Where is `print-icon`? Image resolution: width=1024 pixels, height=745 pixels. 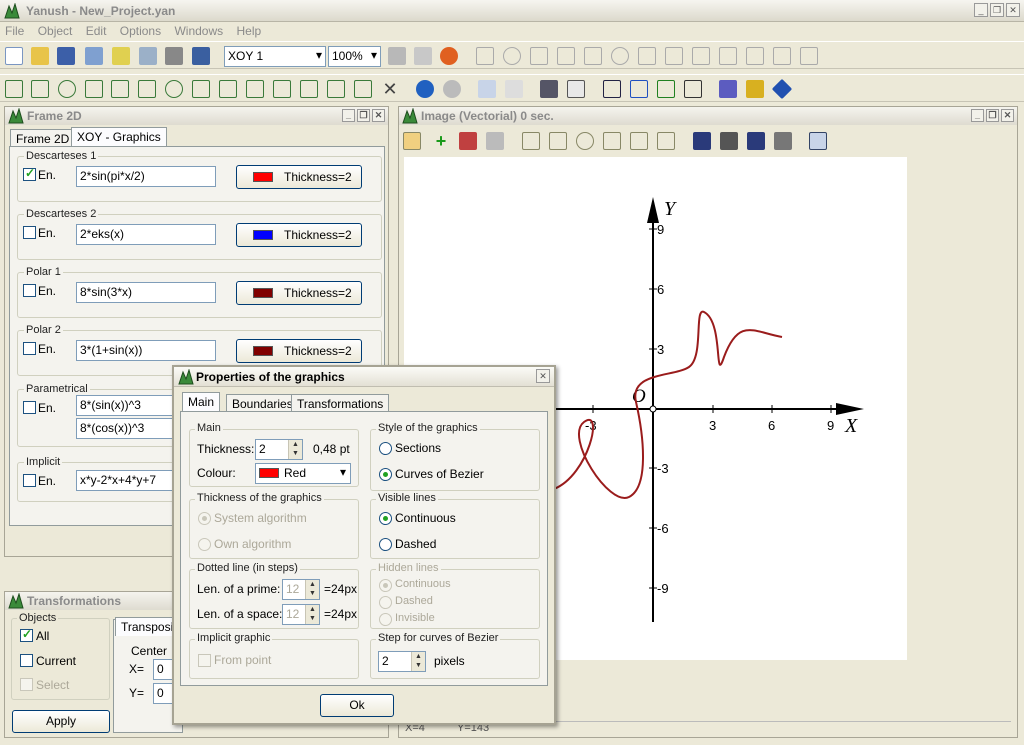
print-icon is located at coordinates (174, 56).